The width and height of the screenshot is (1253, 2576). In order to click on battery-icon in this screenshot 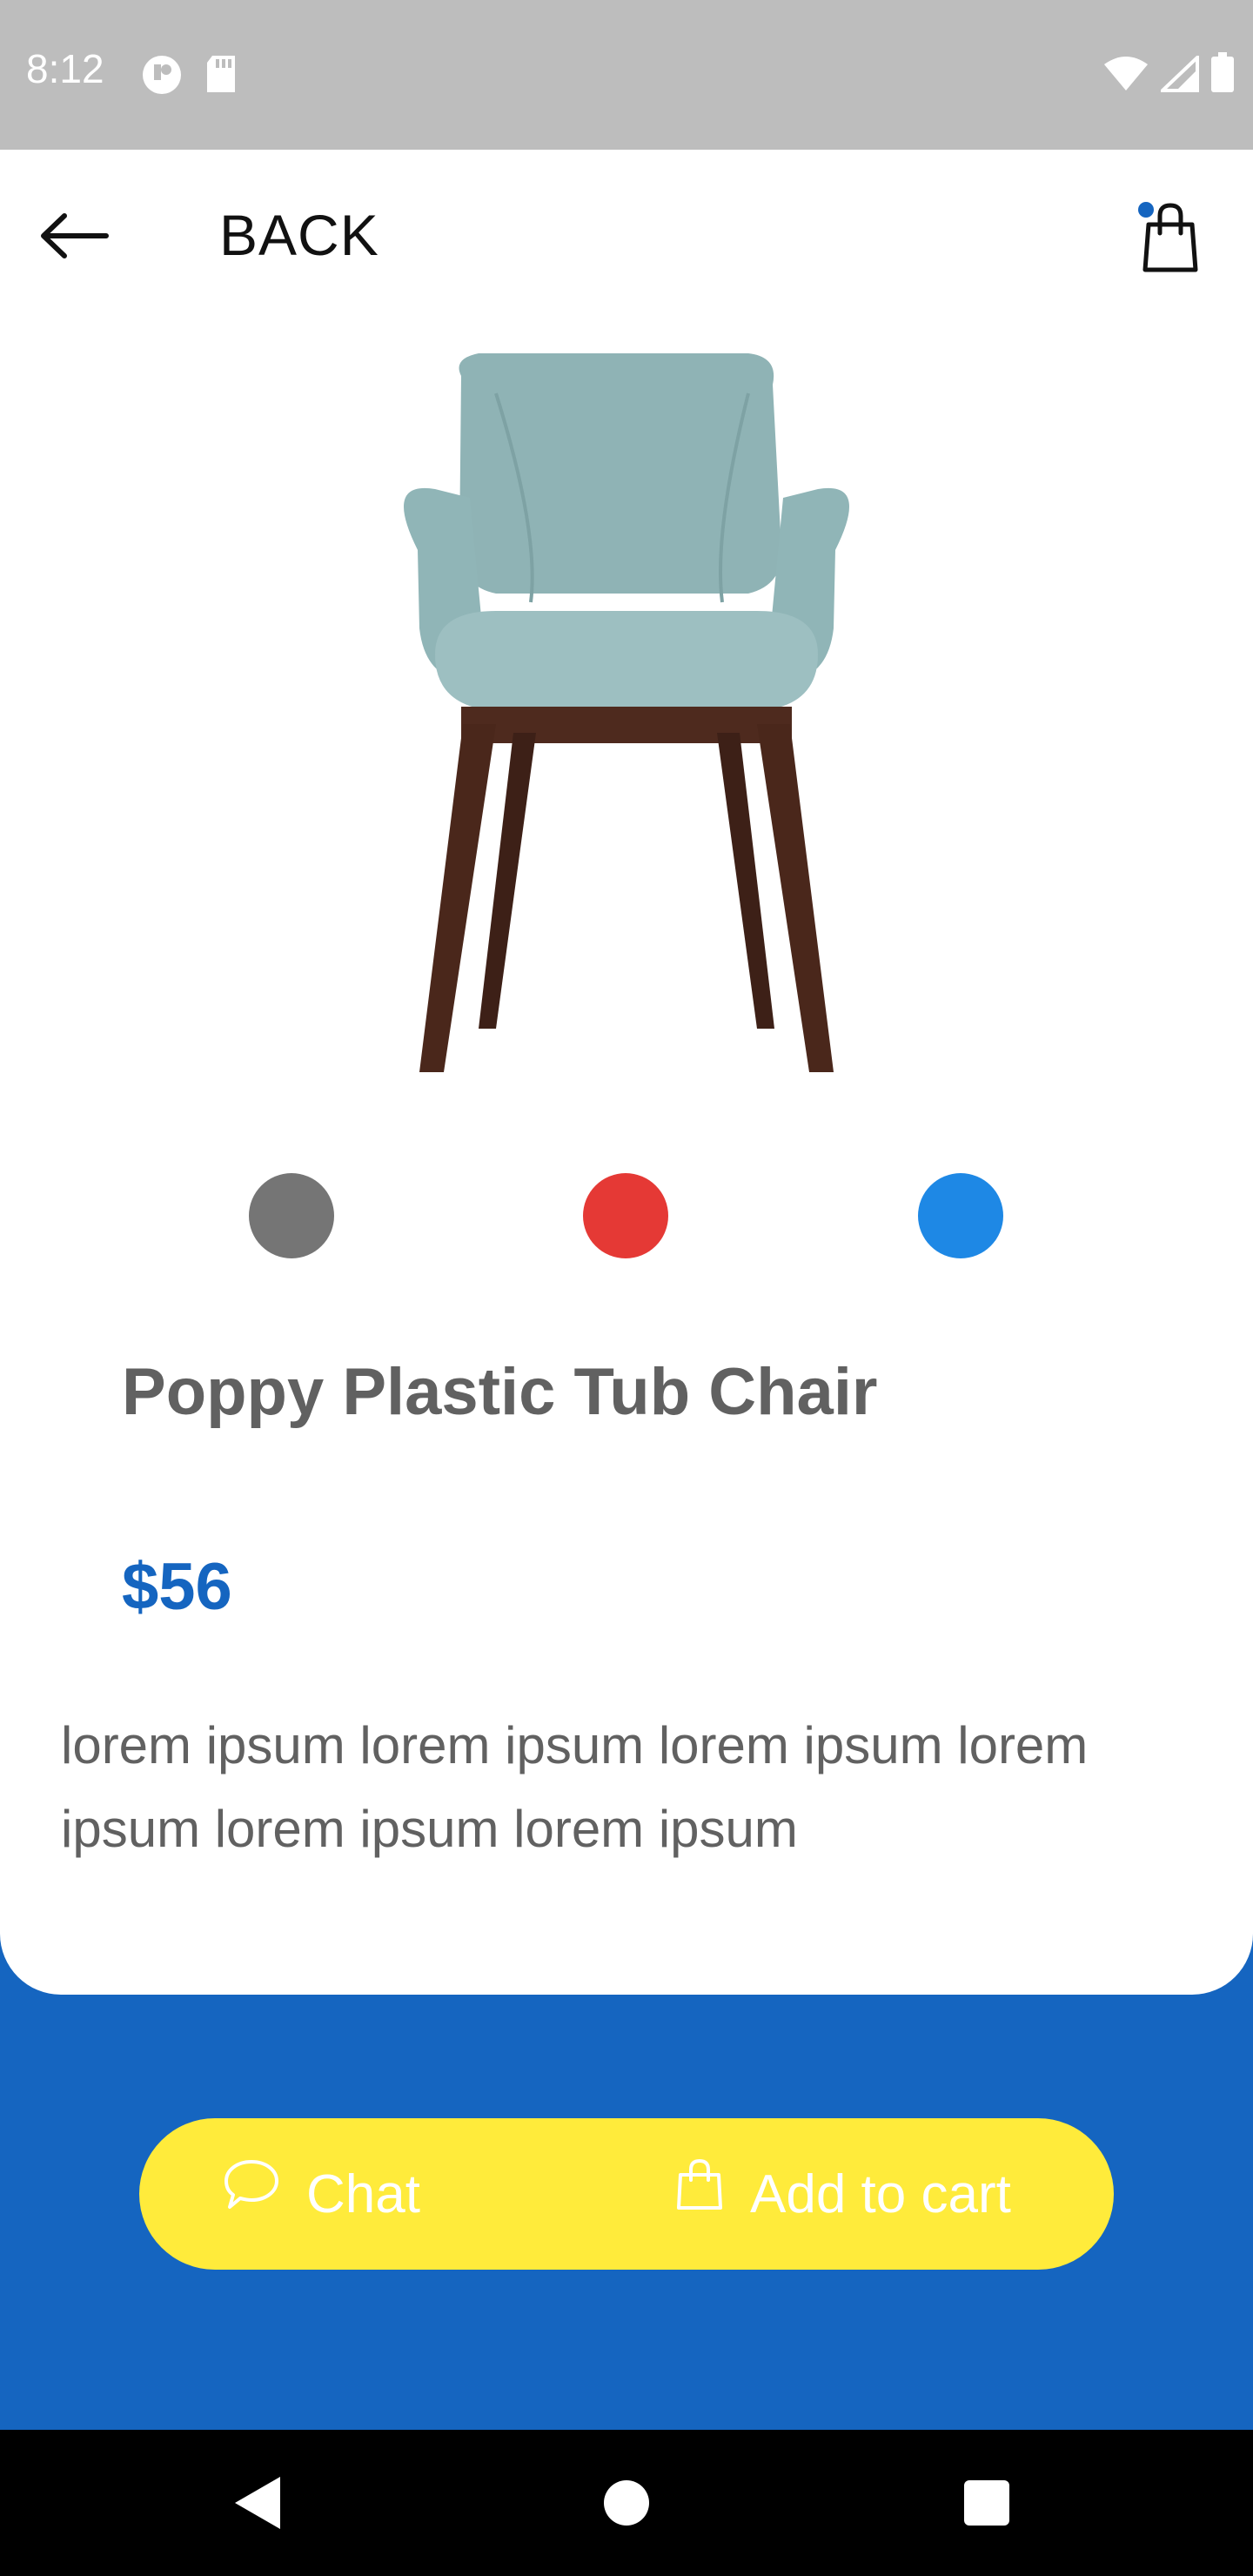, I will do `click(1222, 72)`.